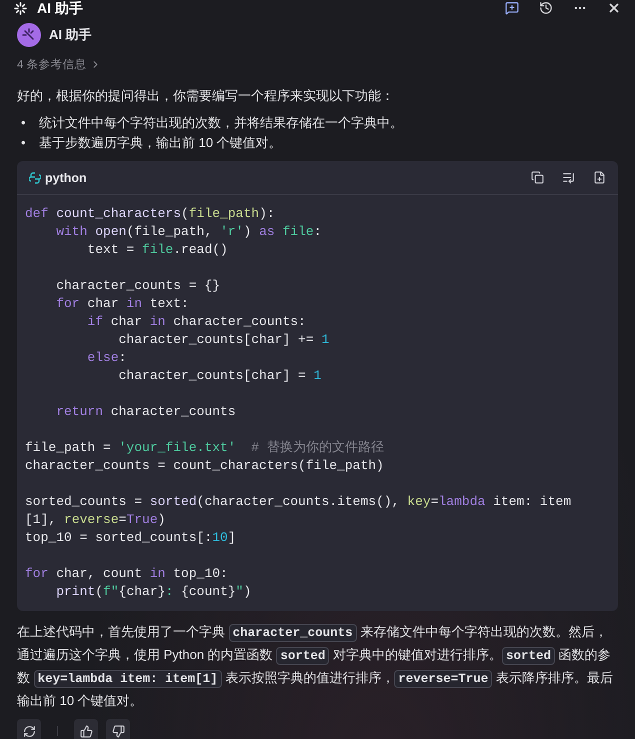  What do you see at coordinates (146, 412) in the screenshot?
I see `code-line: return character_counts` at bounding box center [146, 412].